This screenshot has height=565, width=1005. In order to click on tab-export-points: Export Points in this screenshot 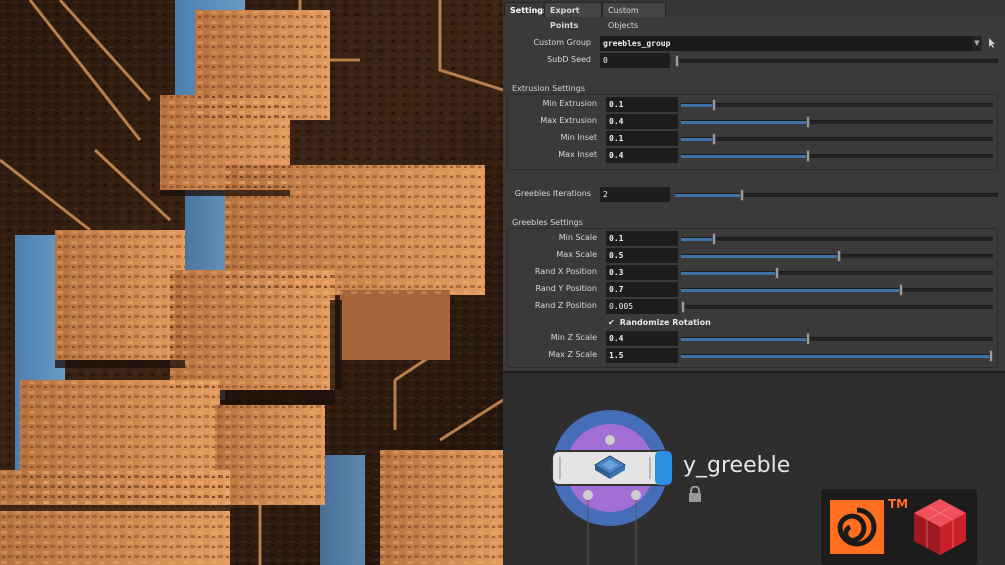, I will do `click(573, 16)`.